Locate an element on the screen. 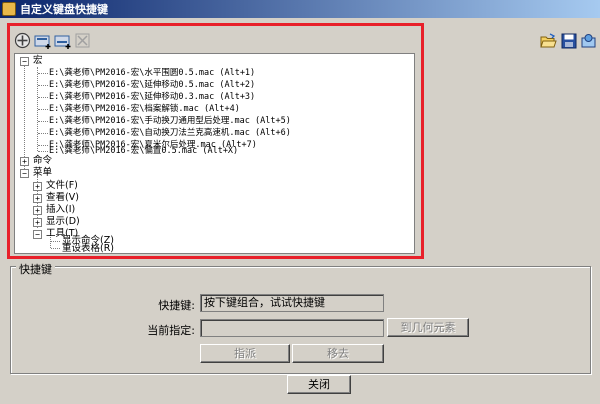 Image resolution: width=600 pixels, height=404 pixels. reset-icon is located at coordinates (588, 40).